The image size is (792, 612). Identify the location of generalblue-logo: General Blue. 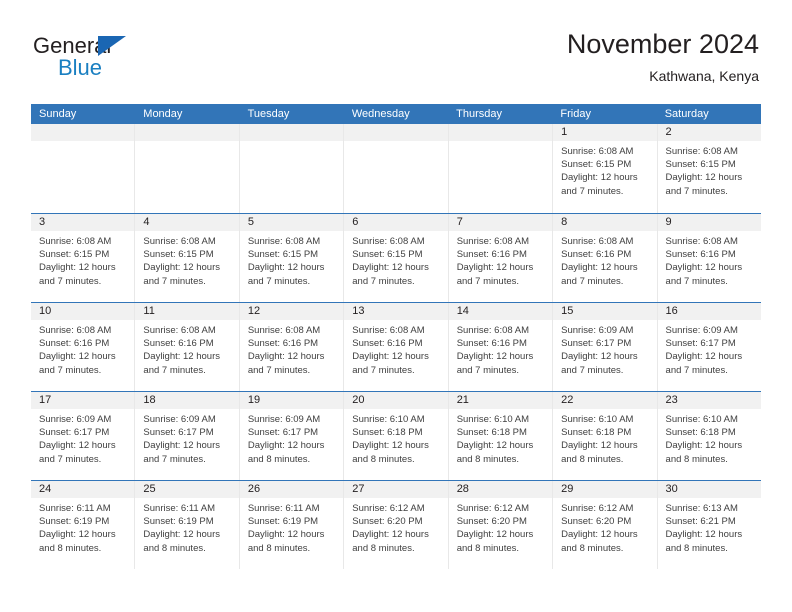
(123, 60).